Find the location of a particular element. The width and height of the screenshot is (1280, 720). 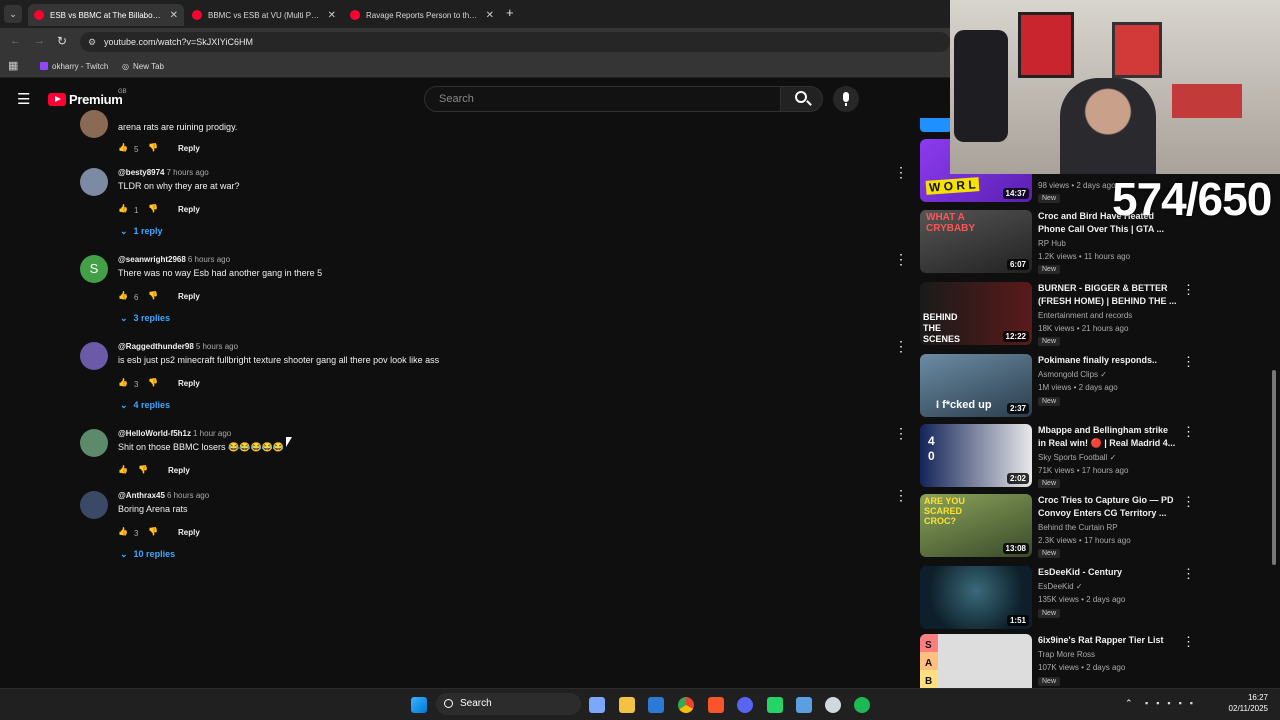

comment-time: 7 hours ago is located at coordinates (188, 172).